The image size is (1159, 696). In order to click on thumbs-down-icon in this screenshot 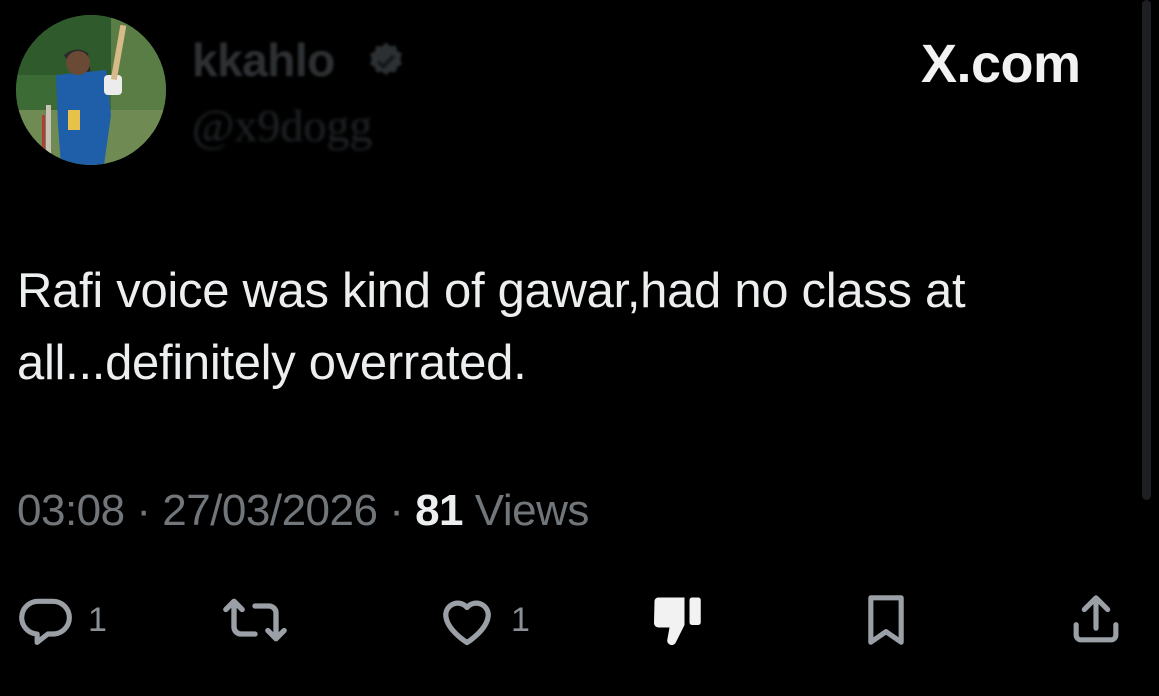, I will do `click(677, 621)`.